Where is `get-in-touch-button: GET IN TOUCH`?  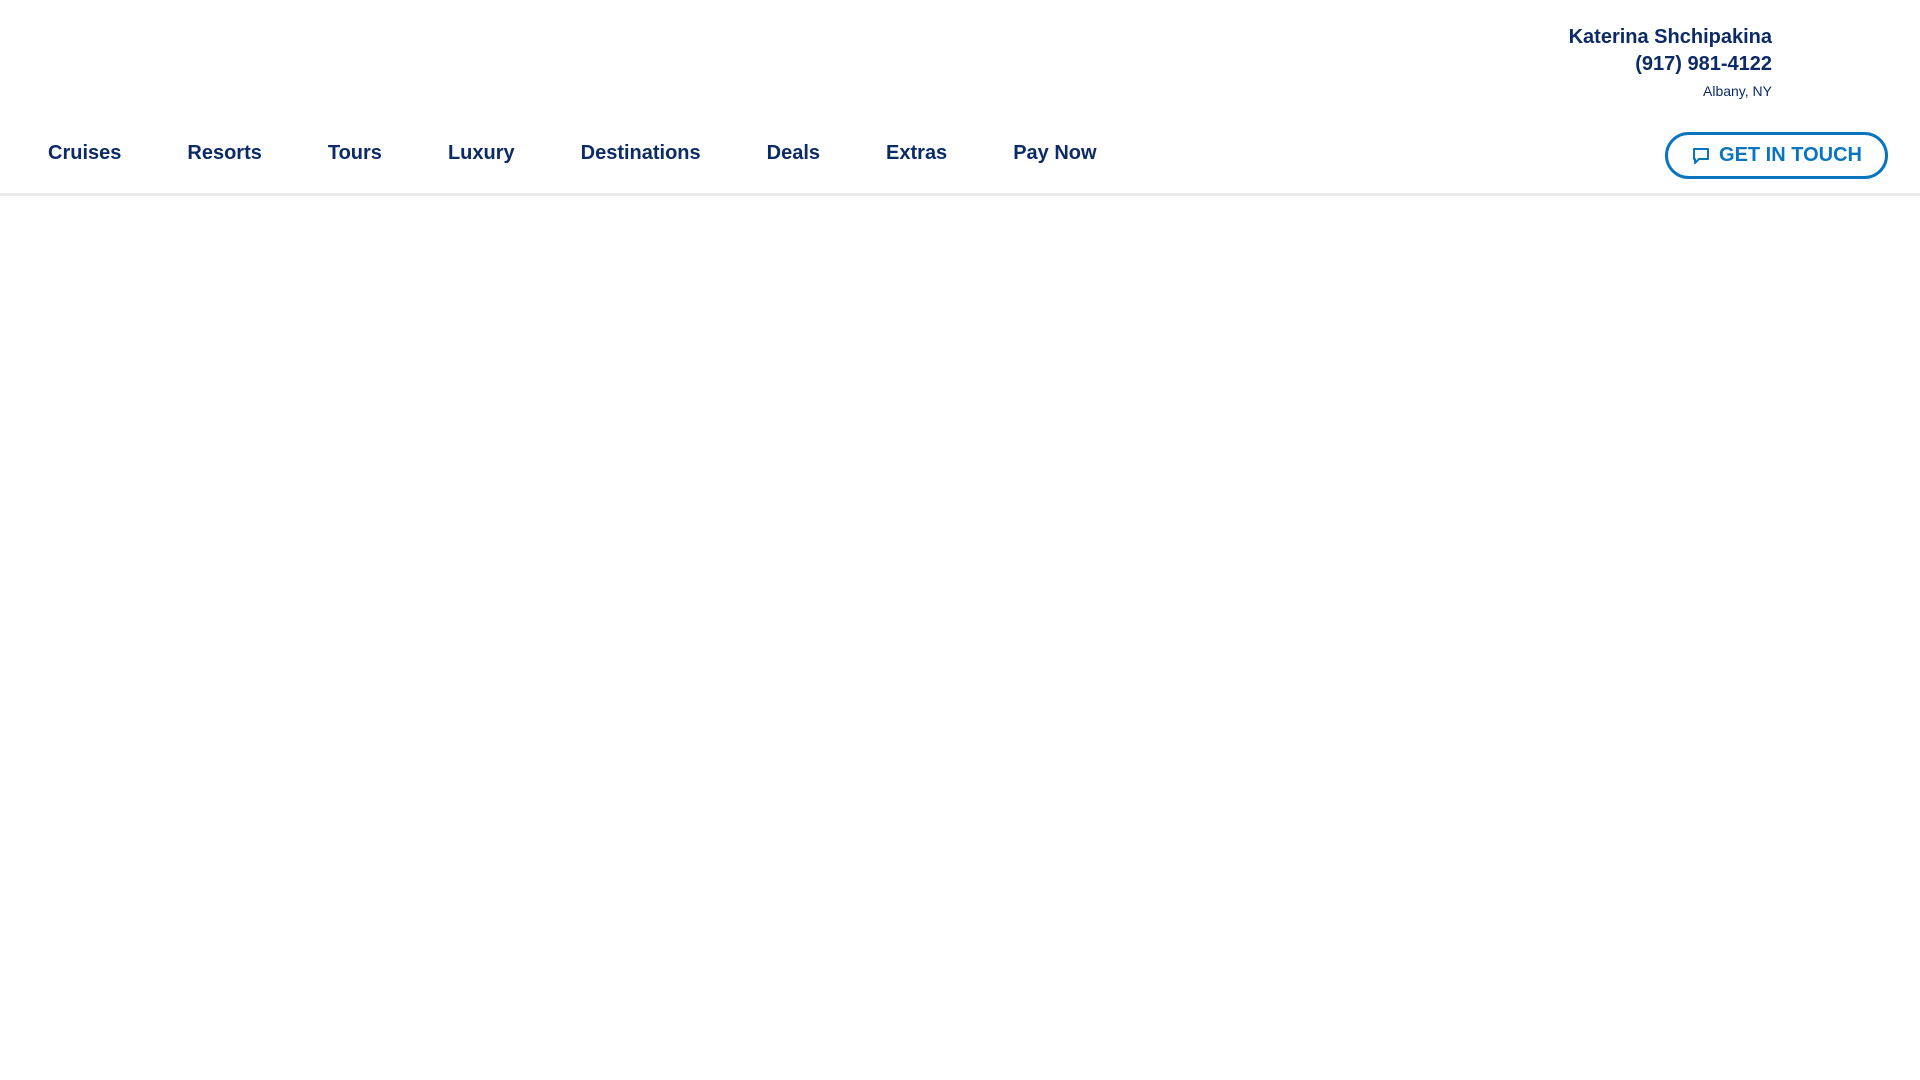
get-in-touch-button: GET IN TOUCH is located at coordinates (1776, 155).